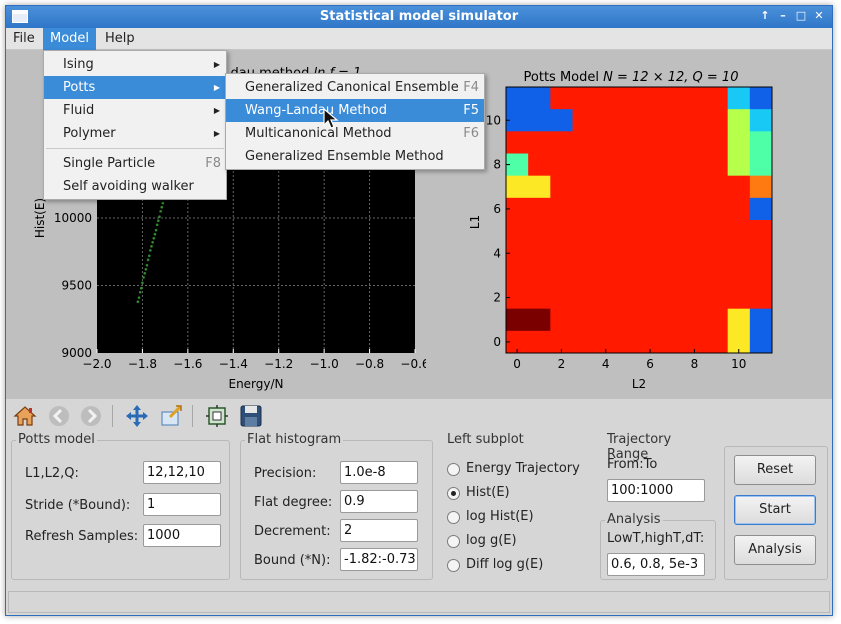 The width and height of the screenshot is (841, 624). What do you see at coordinates (379, 472) in the screenshot?
I see `precision-input: 1.0e-8` at bounding box center [379, 472].